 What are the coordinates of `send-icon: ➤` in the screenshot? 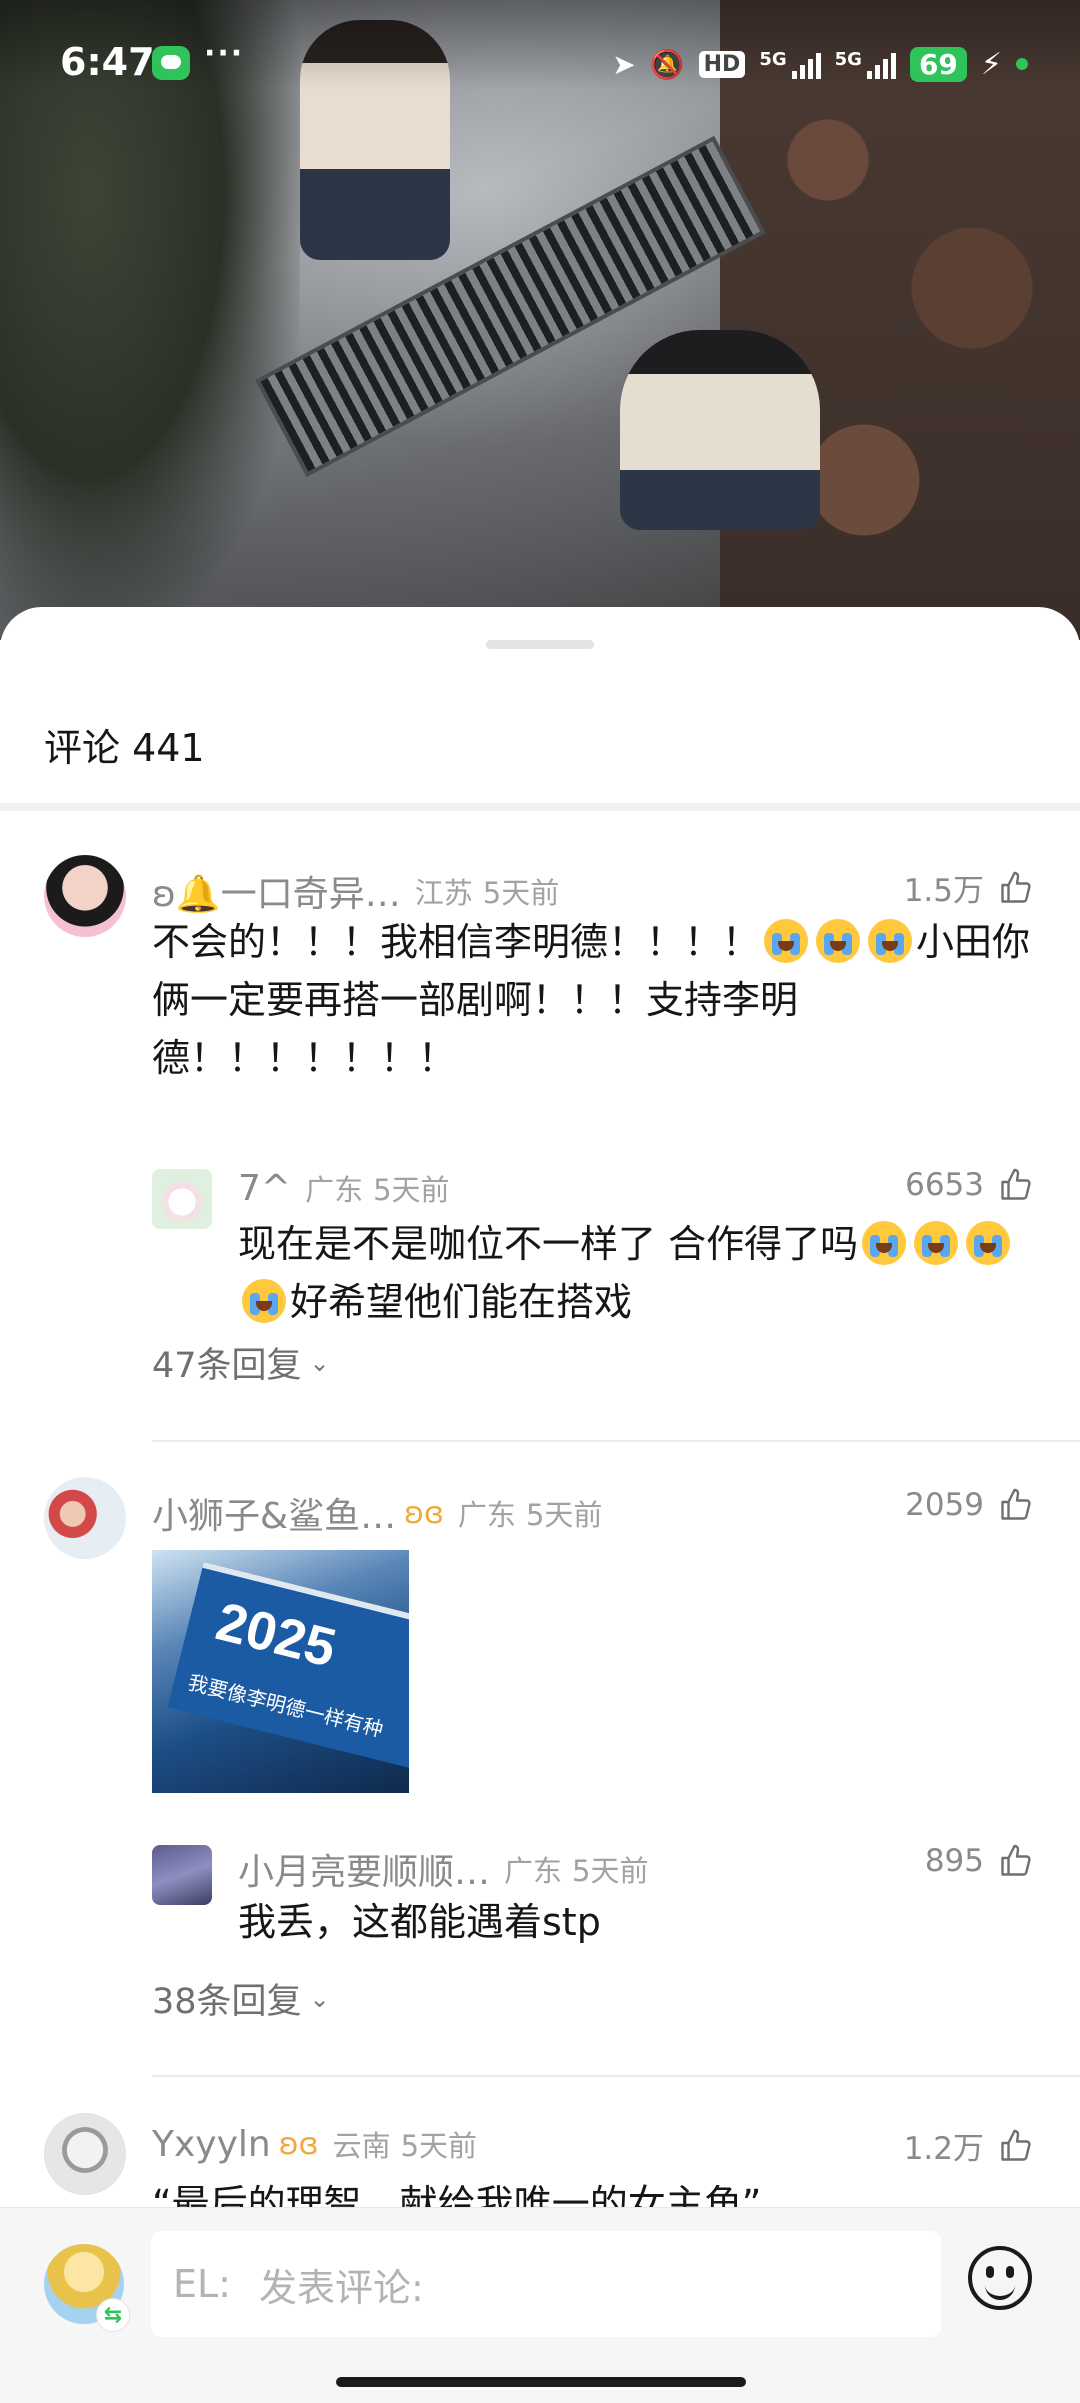 It's located at (624, 64).